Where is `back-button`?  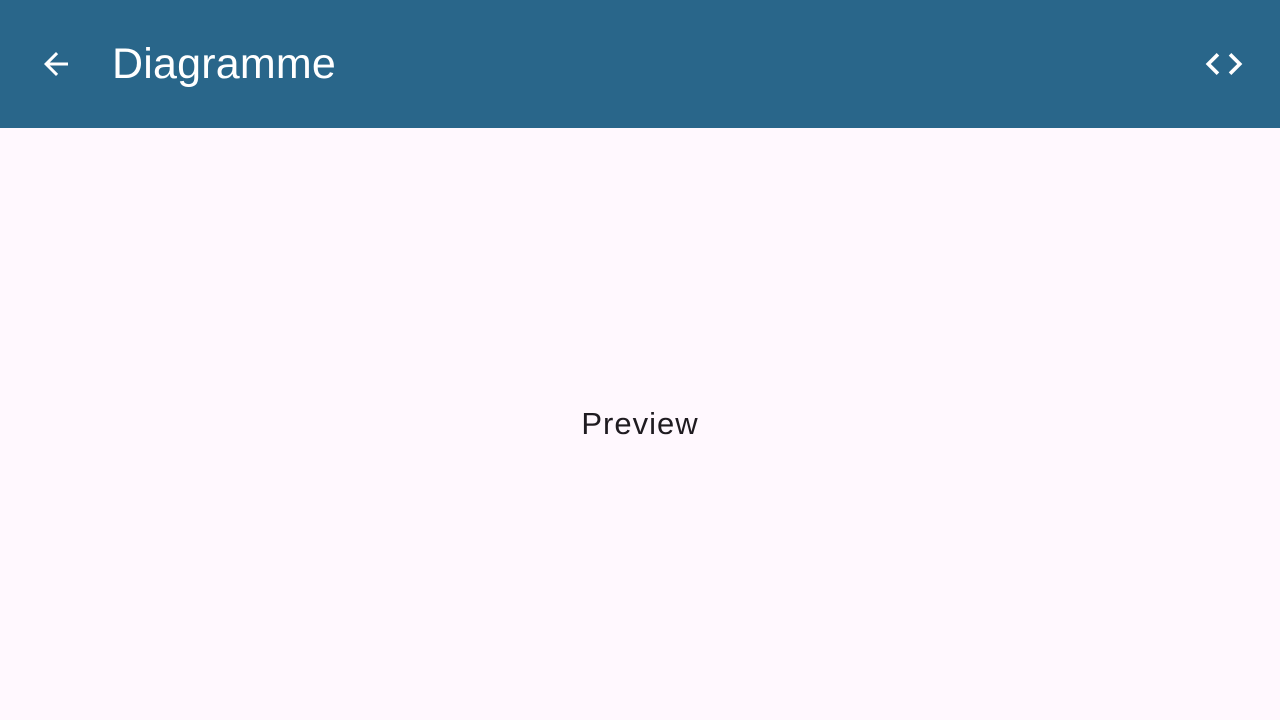 back-button is located at coordinates (56, 64).